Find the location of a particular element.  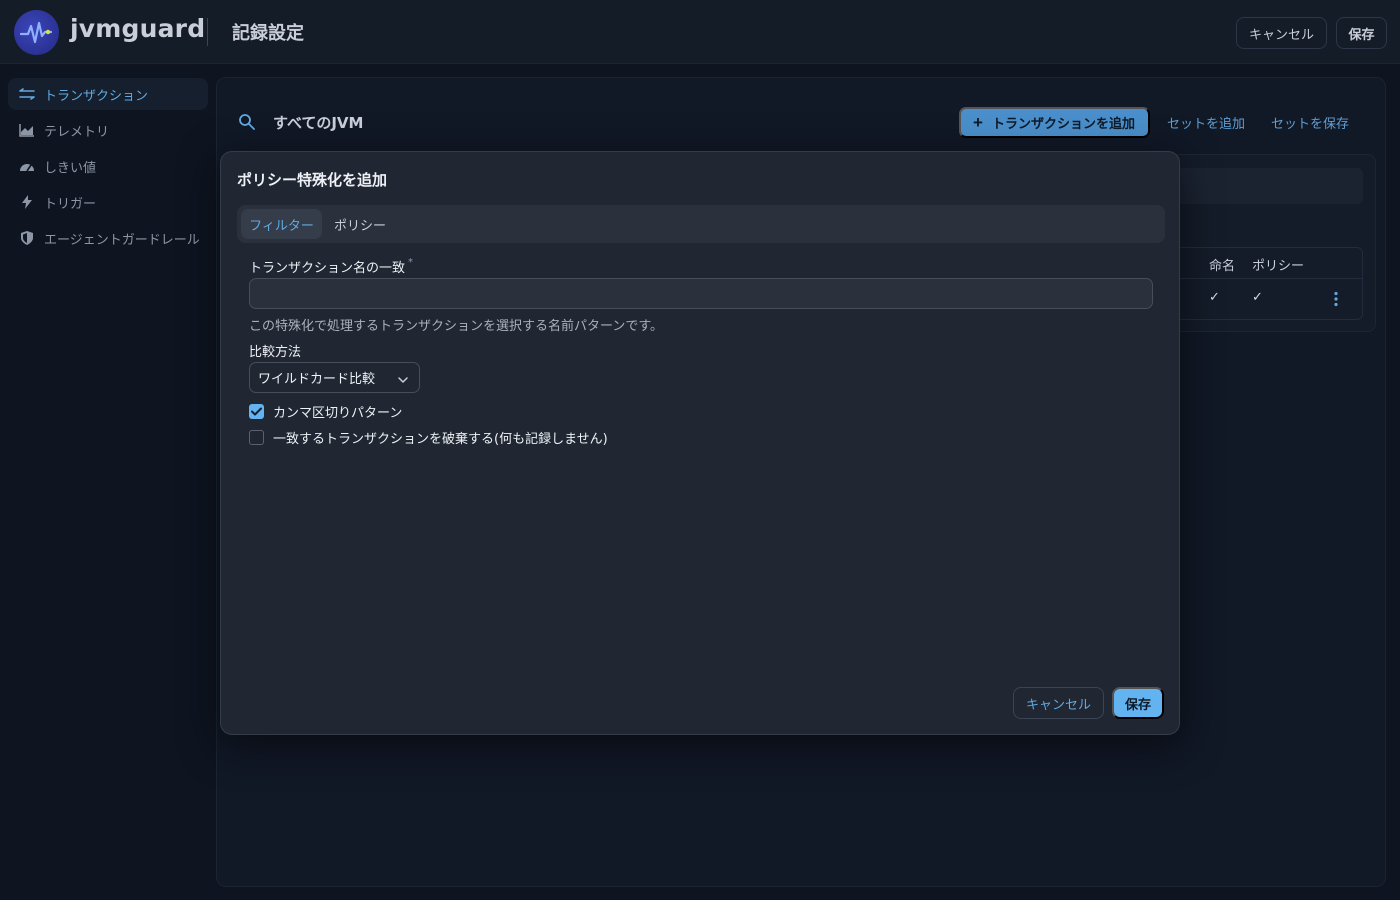

compare-select: ワイルドカード比較 is located at coordinates (334, 377).